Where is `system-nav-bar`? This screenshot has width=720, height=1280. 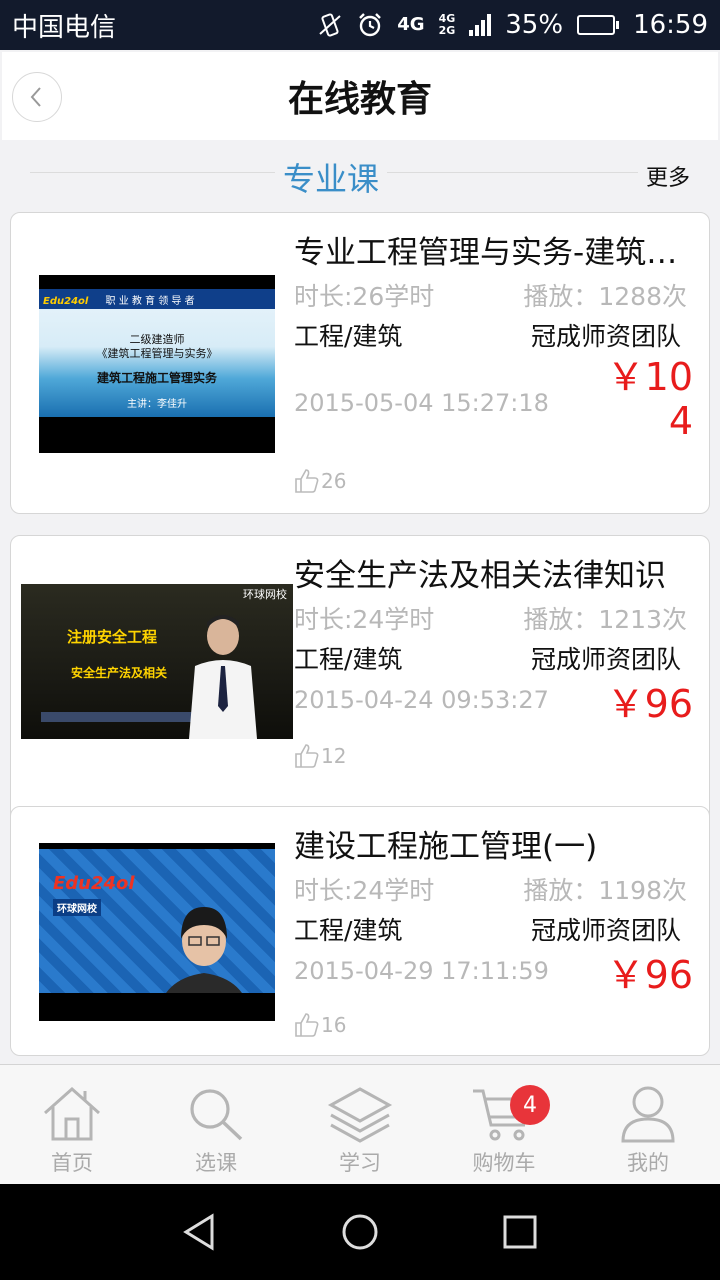 system-nav-bar is located at coordinates (360, 1232).